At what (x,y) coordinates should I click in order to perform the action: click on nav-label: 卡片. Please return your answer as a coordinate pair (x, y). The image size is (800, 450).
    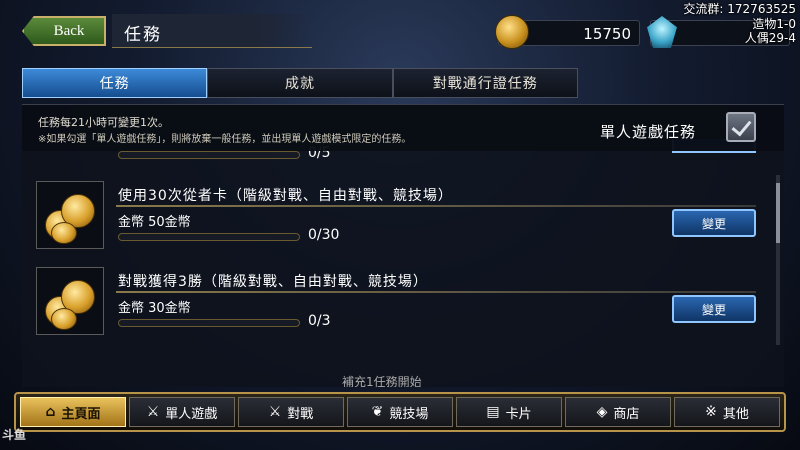
    Looking at the image, I should click on (518, 414).